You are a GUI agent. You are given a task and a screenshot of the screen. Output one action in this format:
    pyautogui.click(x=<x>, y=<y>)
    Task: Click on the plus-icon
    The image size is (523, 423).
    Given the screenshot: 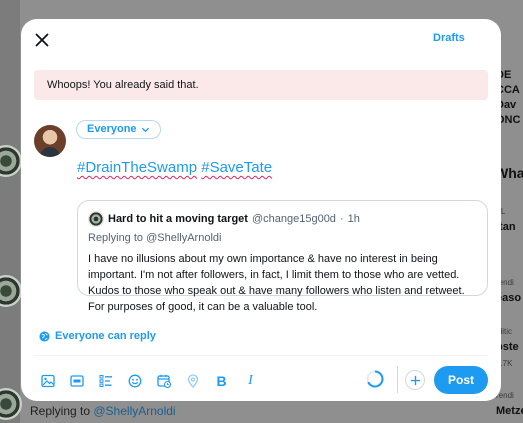 What is the action you would take?
    pyautogui.click(x=415, y=380)
    